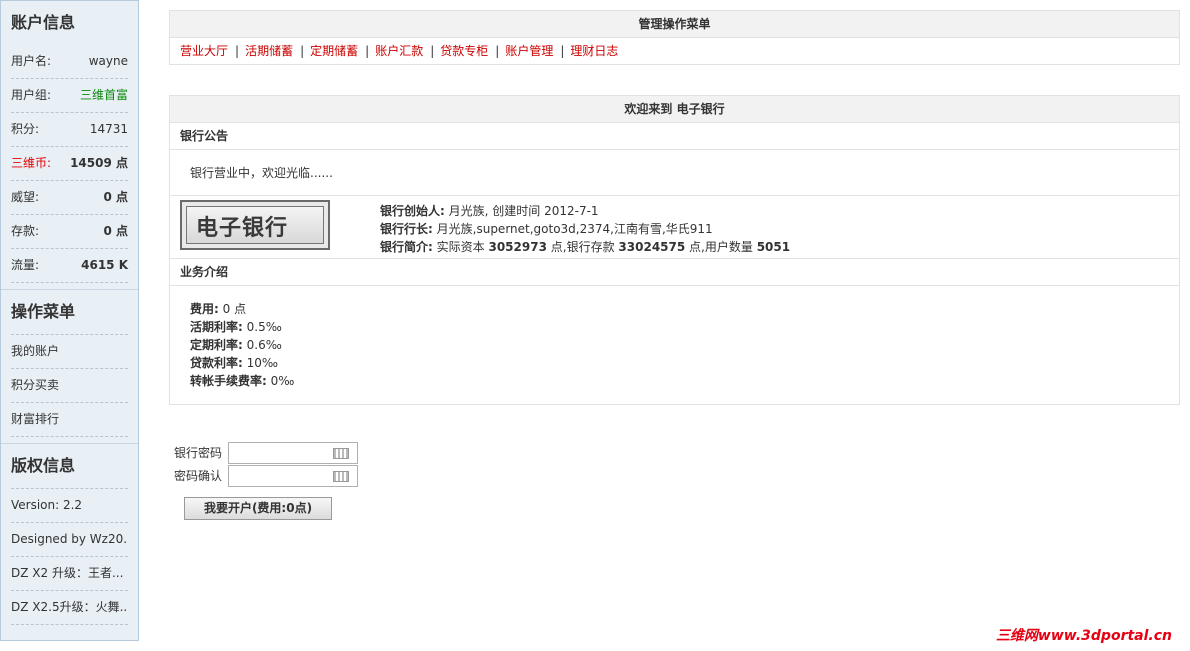 Image resolution: width=1190 pixels, height=651 pixels. Describe the element at coordinates (25, 197) in the screenshot. I see `account-label: 威望:` at that location.